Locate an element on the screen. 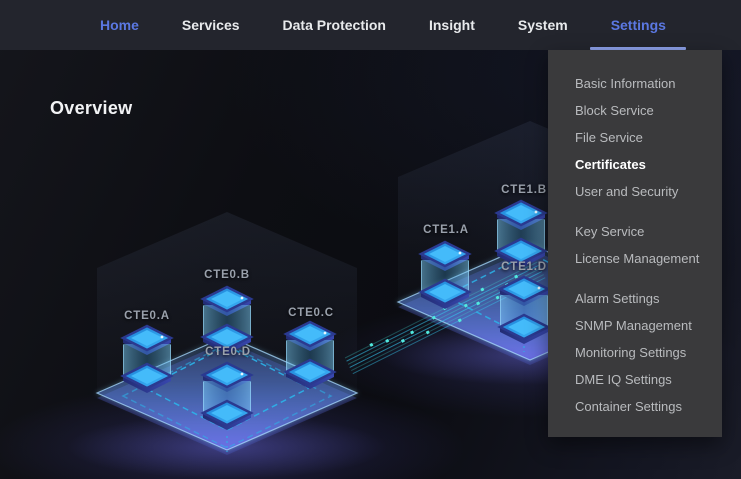 This screenshot has width=741, height=479. node-label-cte0c: CTE0.C is located at coordinates (311, 313).